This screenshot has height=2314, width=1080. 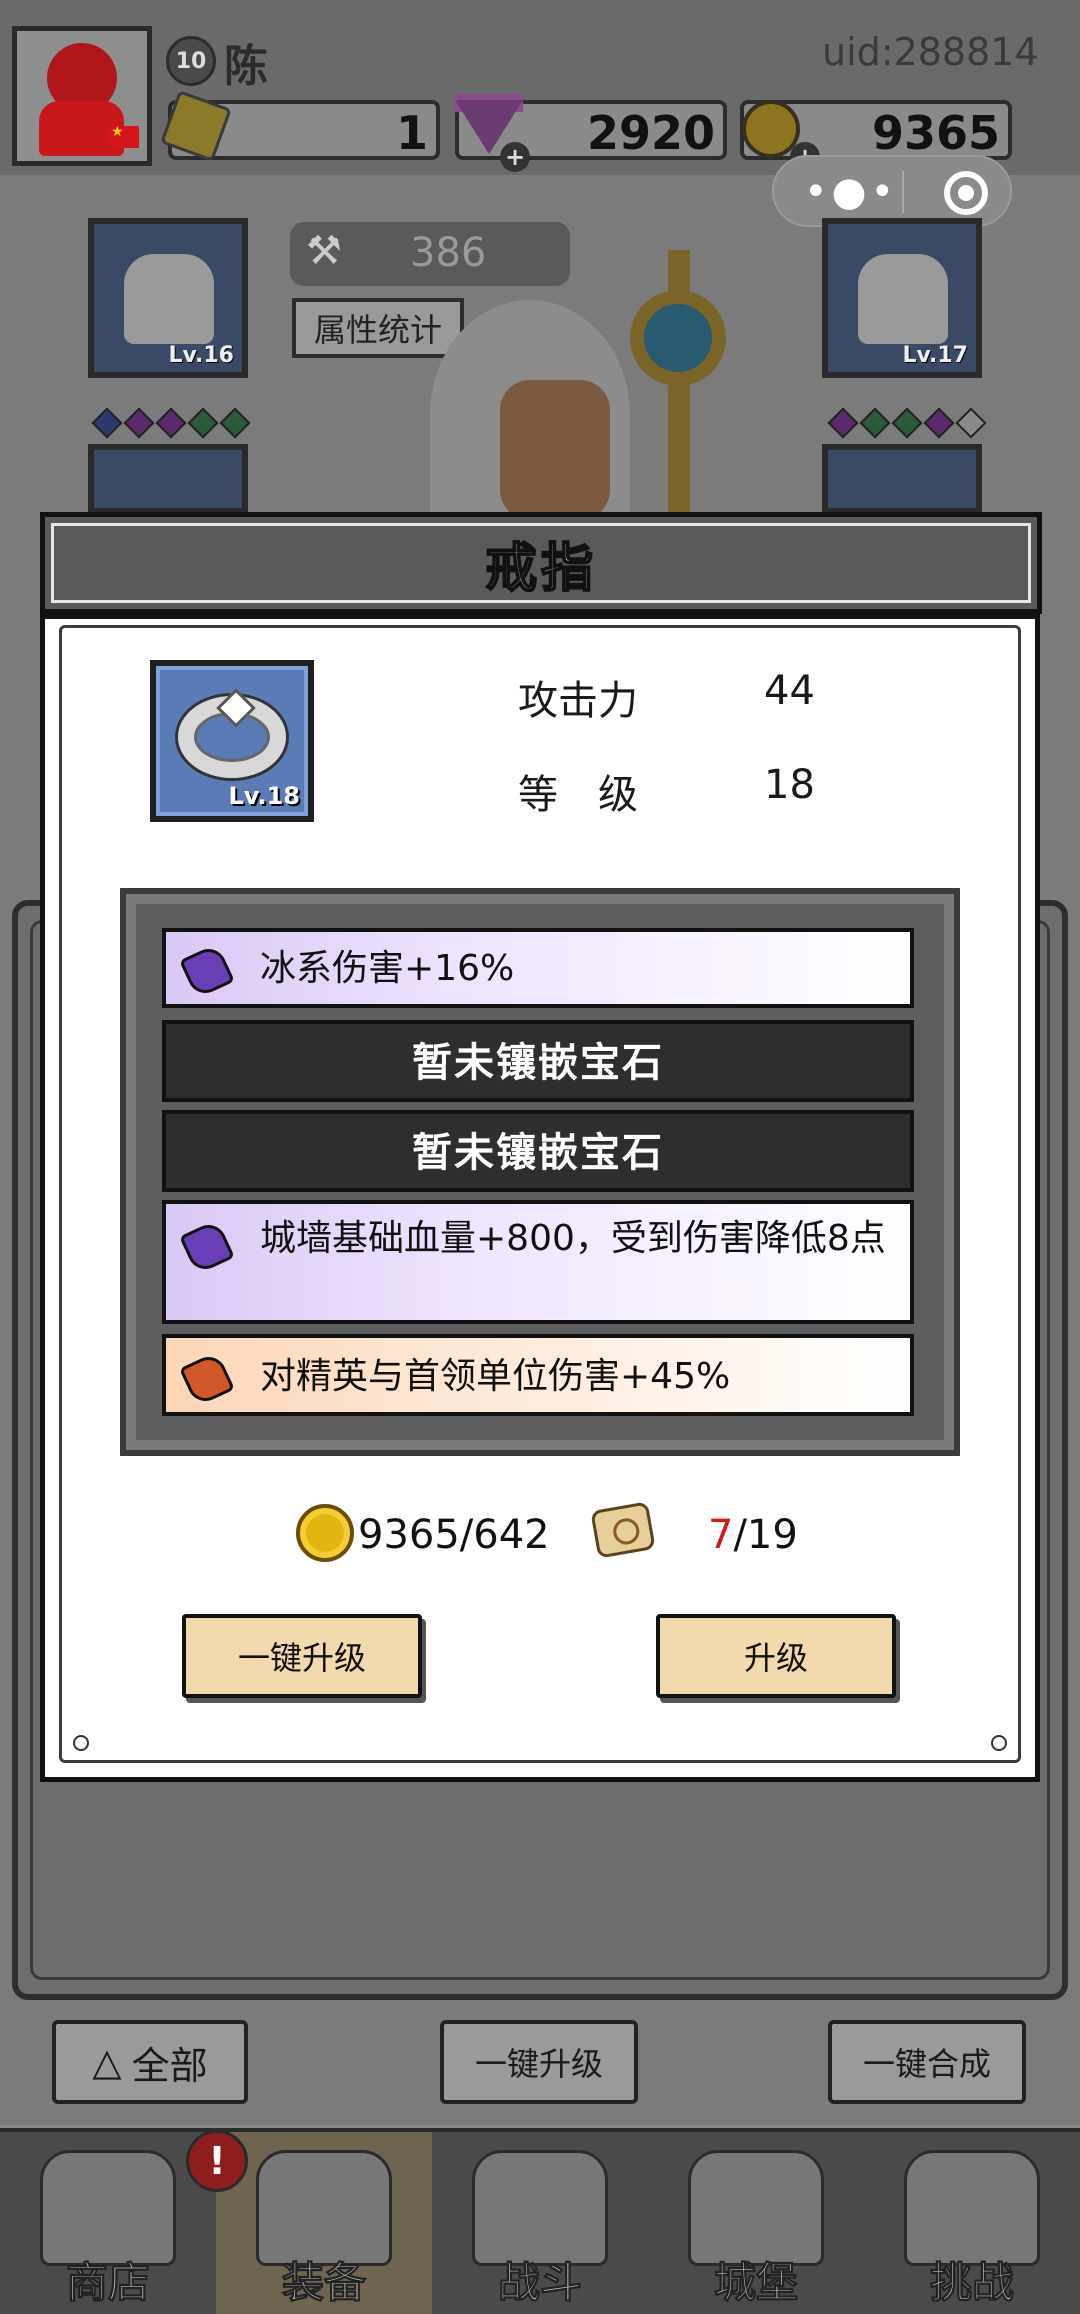 I want to click on tab-battle: 战斗, so click(x=540, y=2223).